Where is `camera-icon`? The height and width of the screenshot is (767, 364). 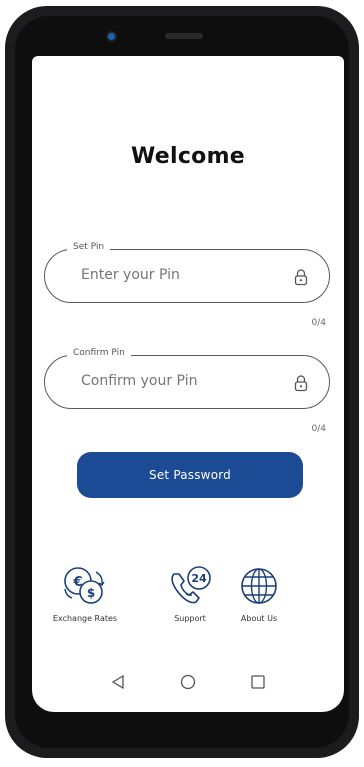 camera-icon is located at coordinates (111, 36).